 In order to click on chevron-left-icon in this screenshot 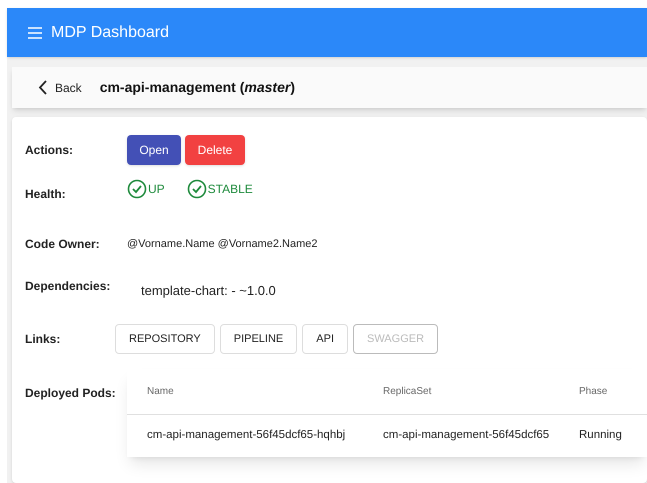, I will do `click(42, 87)`.